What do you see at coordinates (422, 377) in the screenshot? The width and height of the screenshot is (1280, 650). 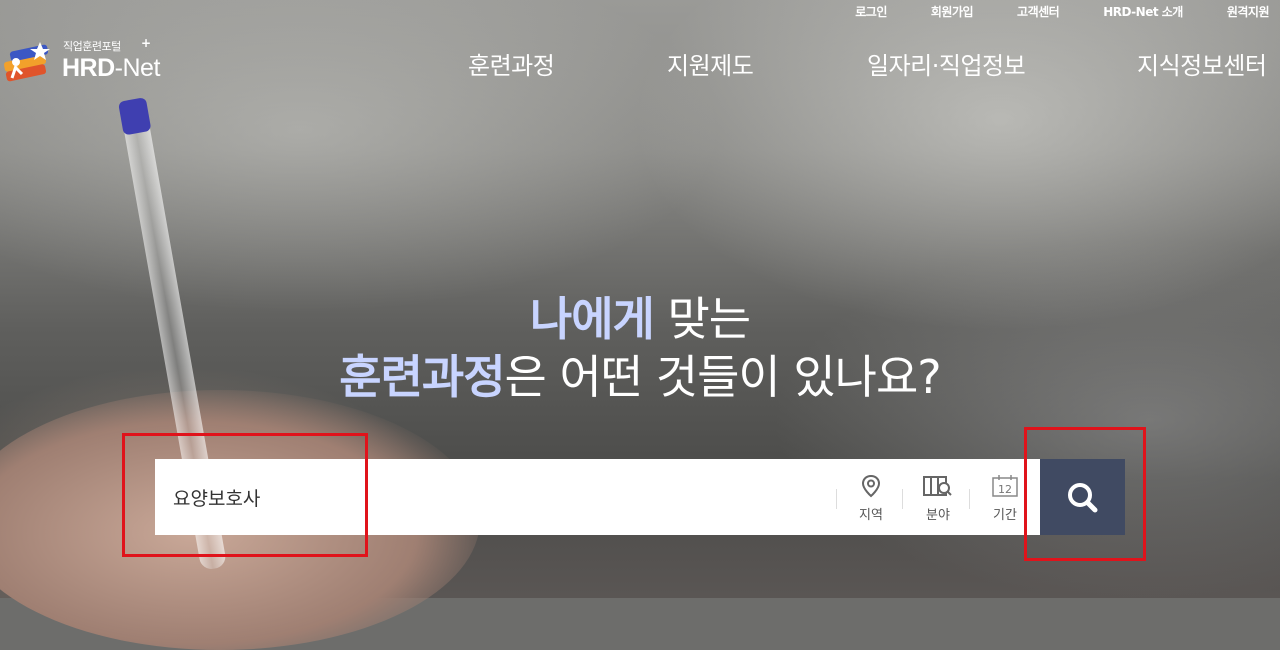 I see `headline-accent-2: 훈련과정` at bounding box center [422, 377].